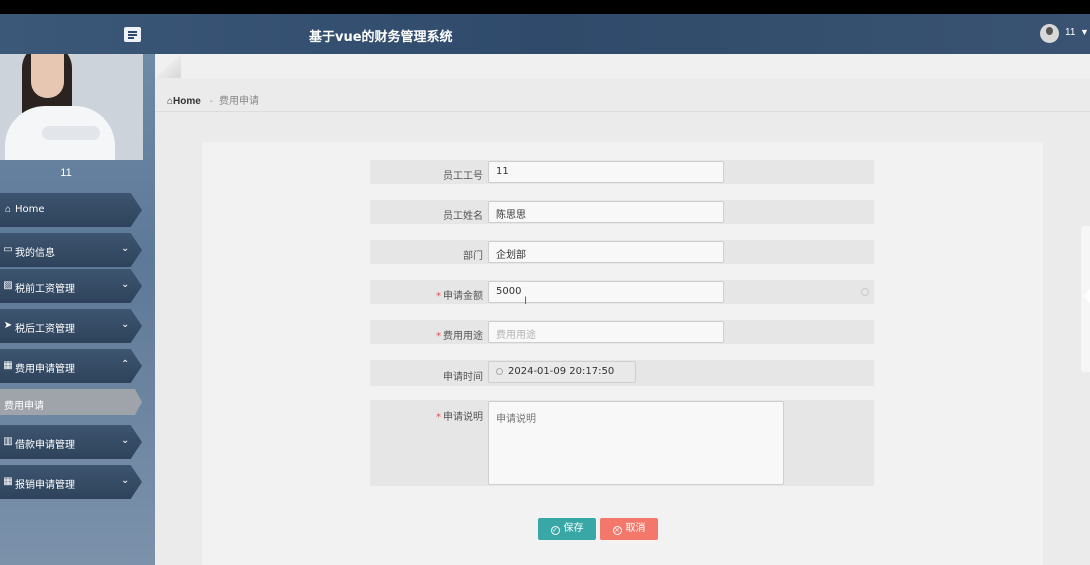 This screenshot has width=1090, height=565. I want to click on send-icon: ➤, so click(8, 325).